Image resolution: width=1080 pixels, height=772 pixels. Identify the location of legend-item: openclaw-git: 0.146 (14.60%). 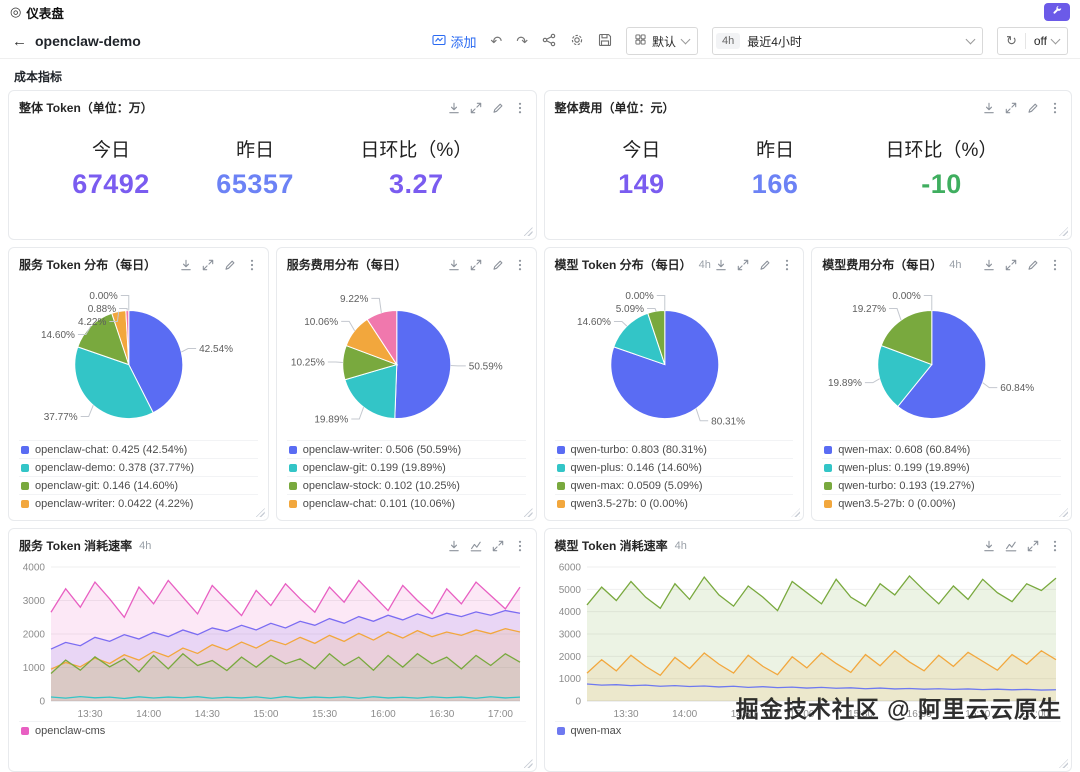
(138, 485).